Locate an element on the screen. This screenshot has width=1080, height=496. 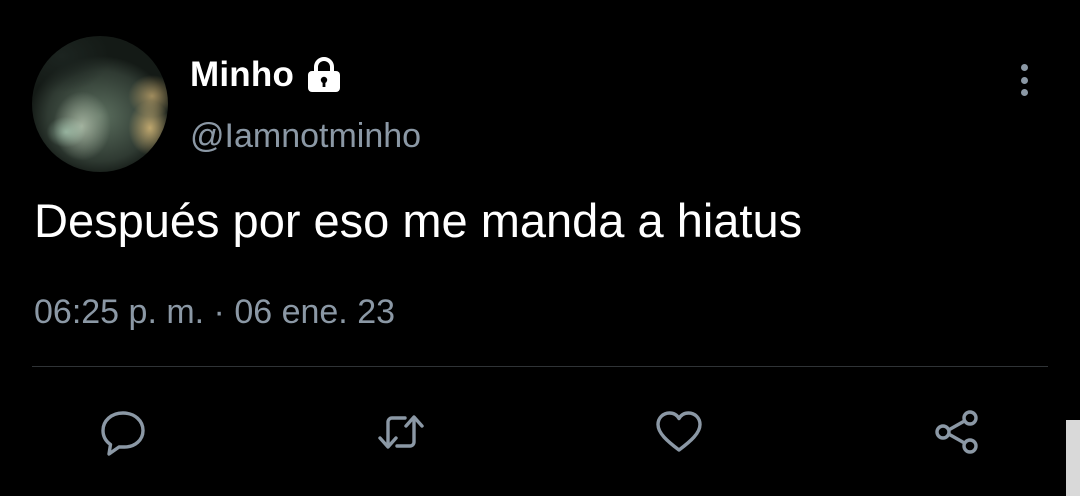
retweet-button is located at coordinates (401, 432).